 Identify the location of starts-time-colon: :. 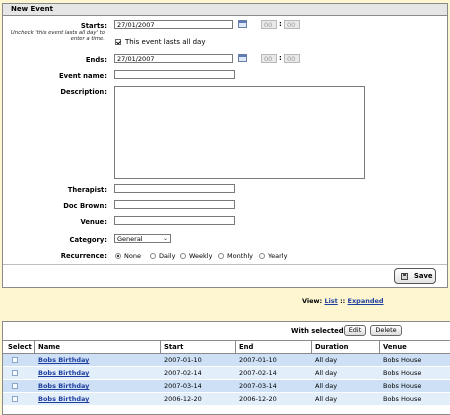
(280, 24).